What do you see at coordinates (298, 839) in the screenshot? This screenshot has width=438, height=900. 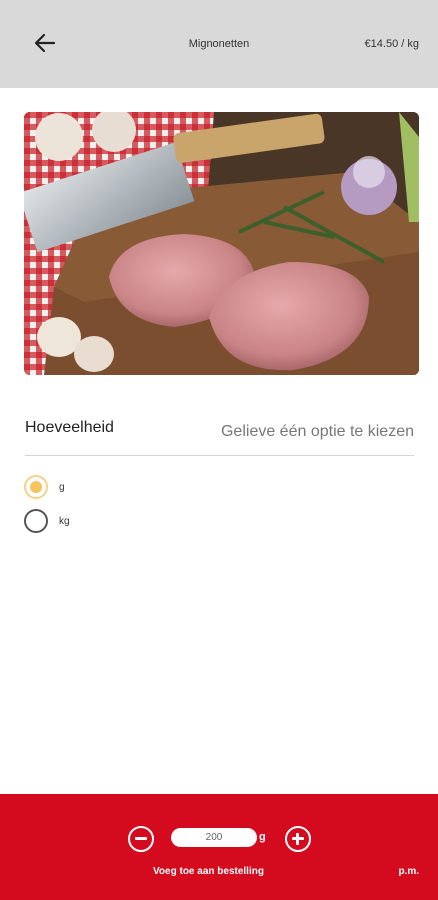 I see `plus-circle-icon` at bounding box center [298, 839].